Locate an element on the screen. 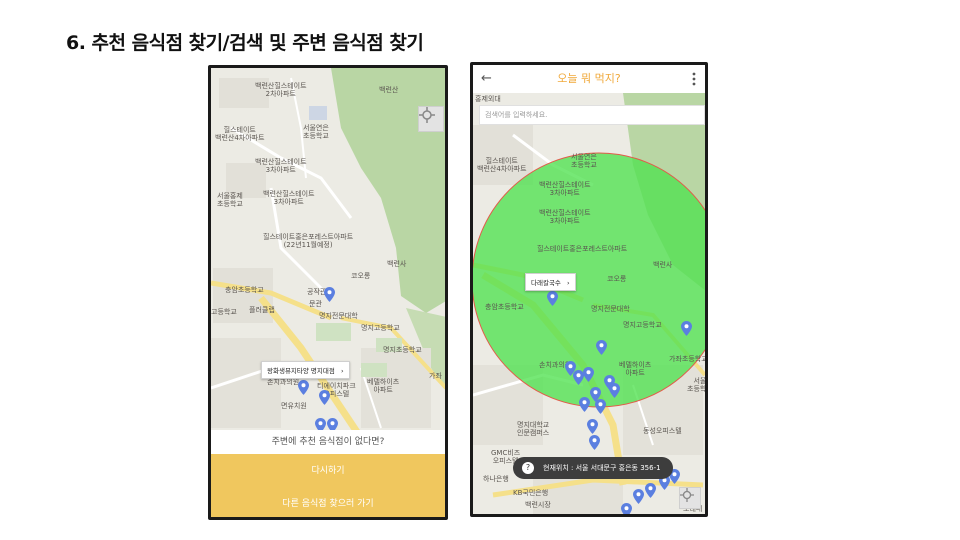 The width and height of the screenshot is (960, 540). map-label: 홍제외대 is located at coordinates (488, 99).